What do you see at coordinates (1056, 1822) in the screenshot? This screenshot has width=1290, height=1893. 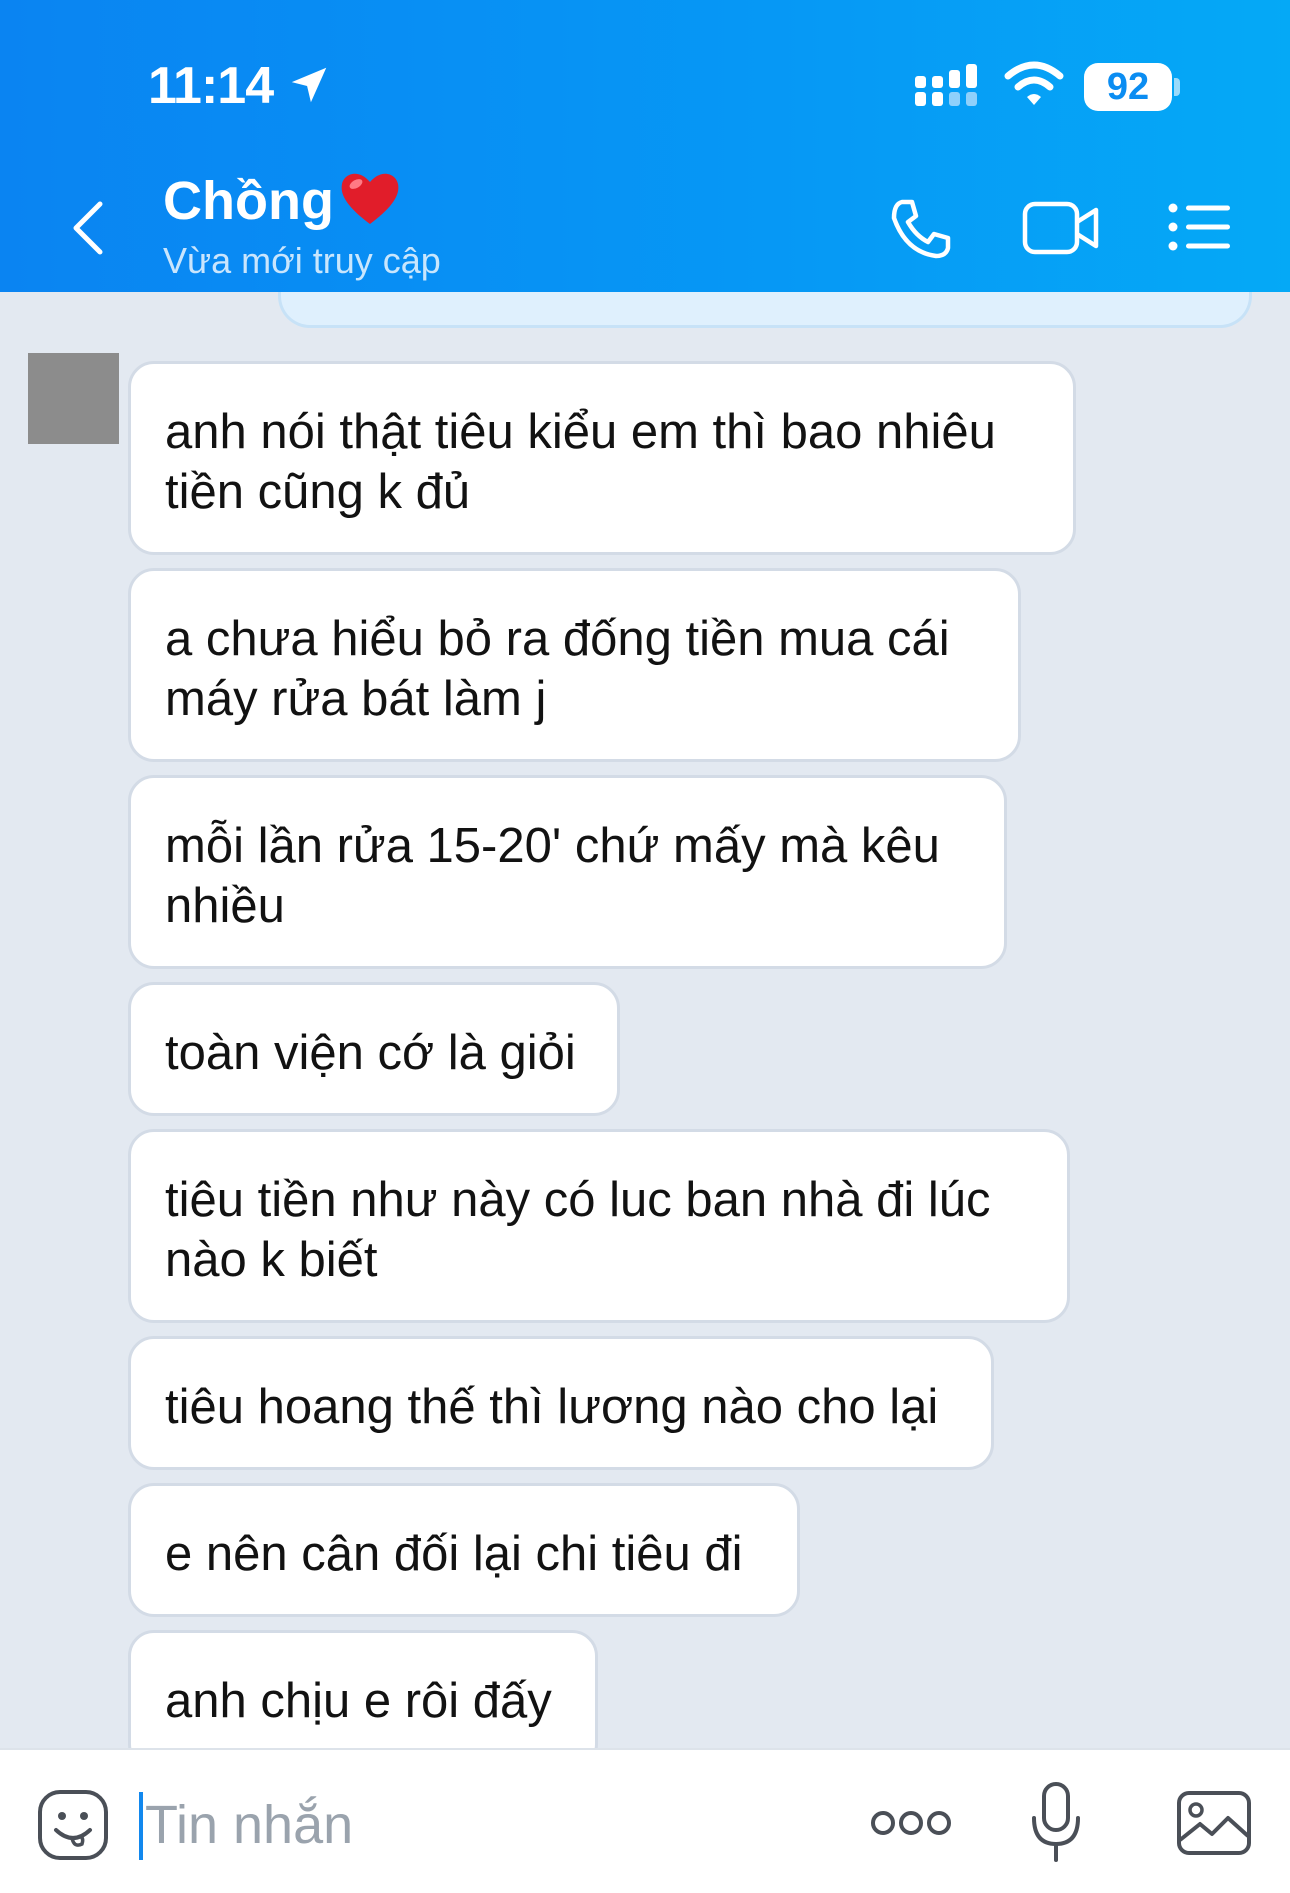 I see `microphone-icon` at bounding box center [1056, 1822].